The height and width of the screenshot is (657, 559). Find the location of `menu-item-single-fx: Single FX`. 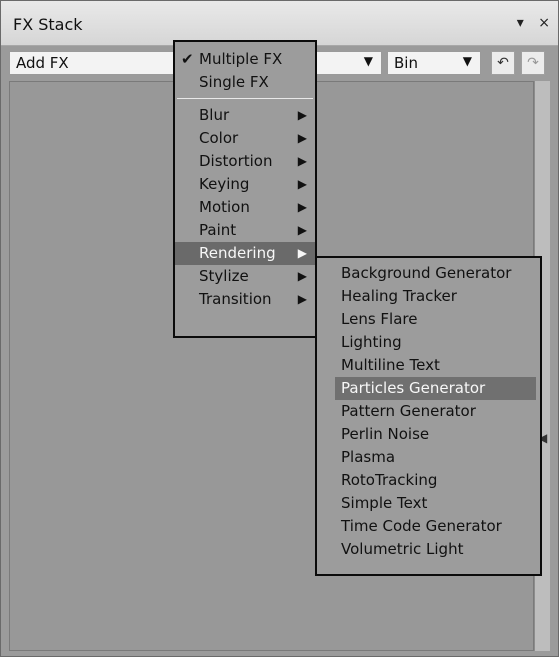

menu-item-single-fx: Single FX is located at coordinates (245, 82).